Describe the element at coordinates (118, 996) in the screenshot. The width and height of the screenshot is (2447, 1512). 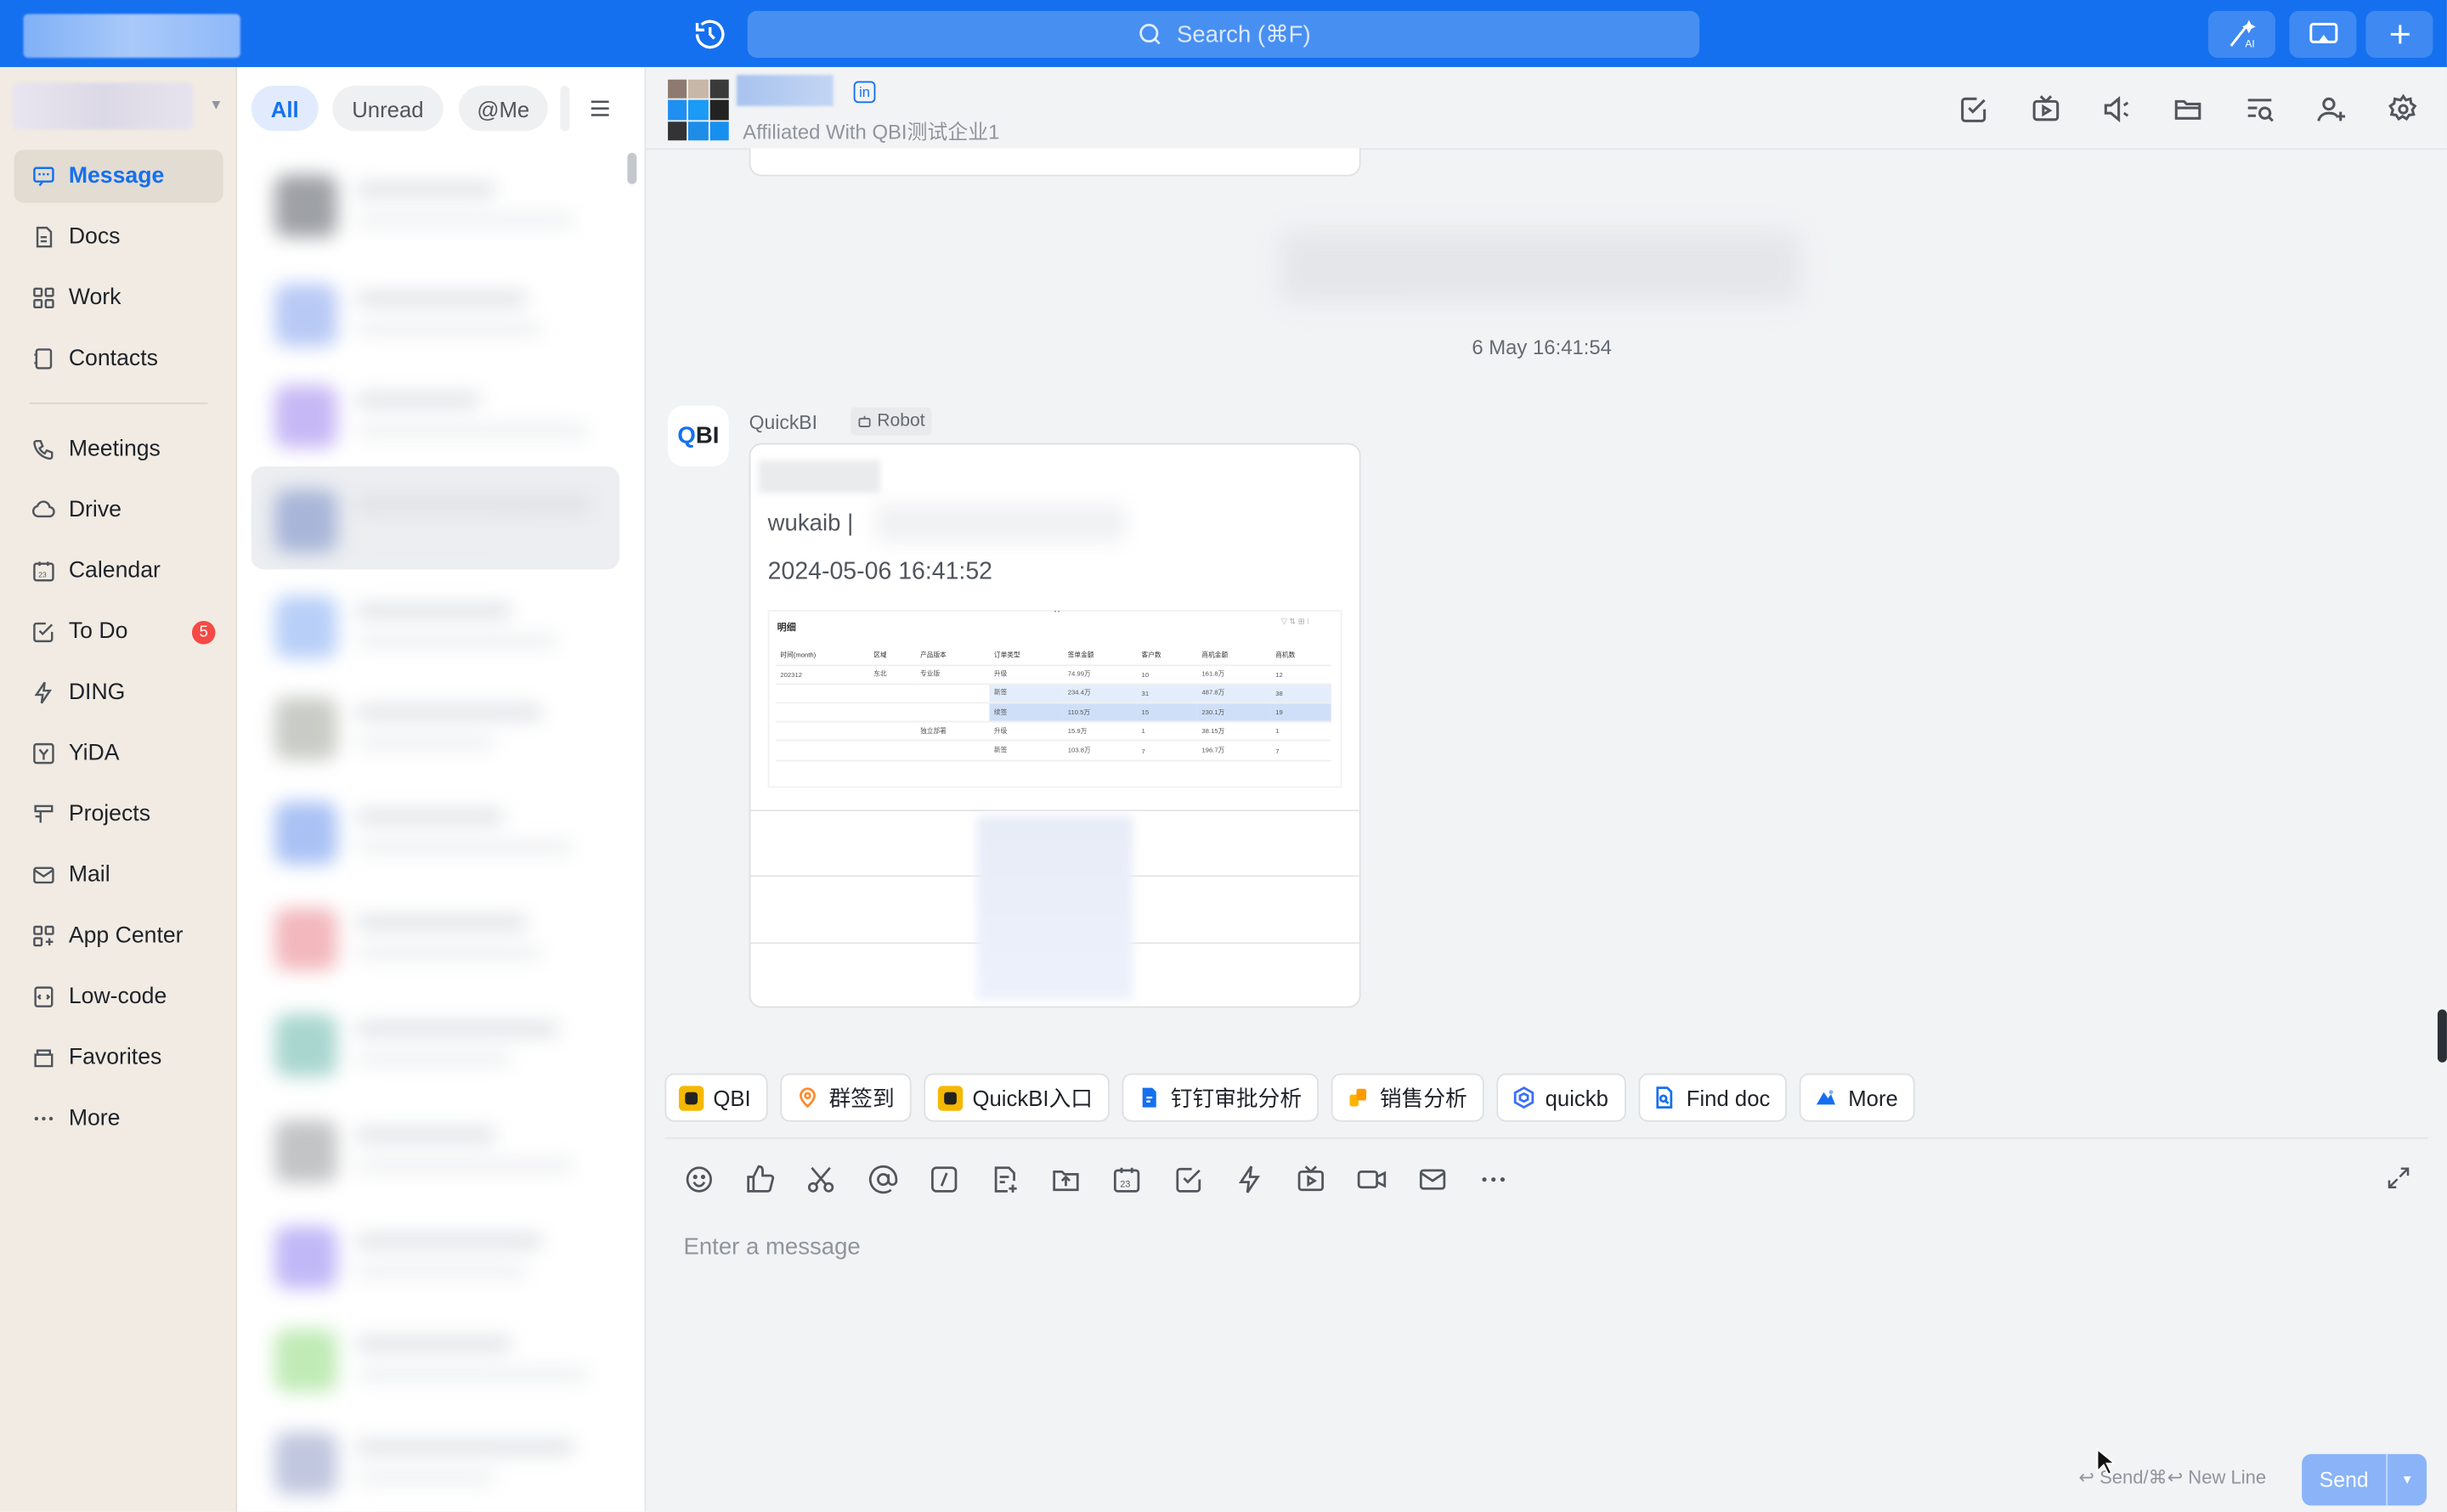
I see `sidebar-item-low-code: Low-code` at that location.